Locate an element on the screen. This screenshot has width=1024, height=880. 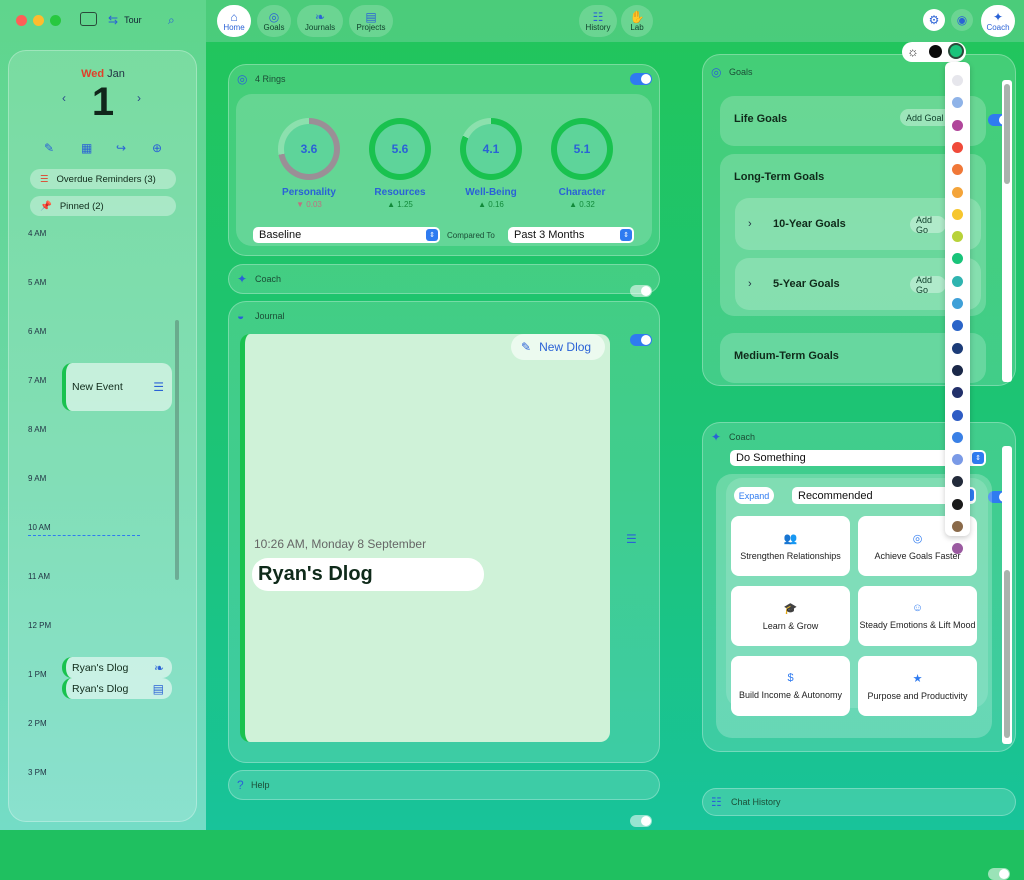
help-toggle is located at coordinates (641, 821).